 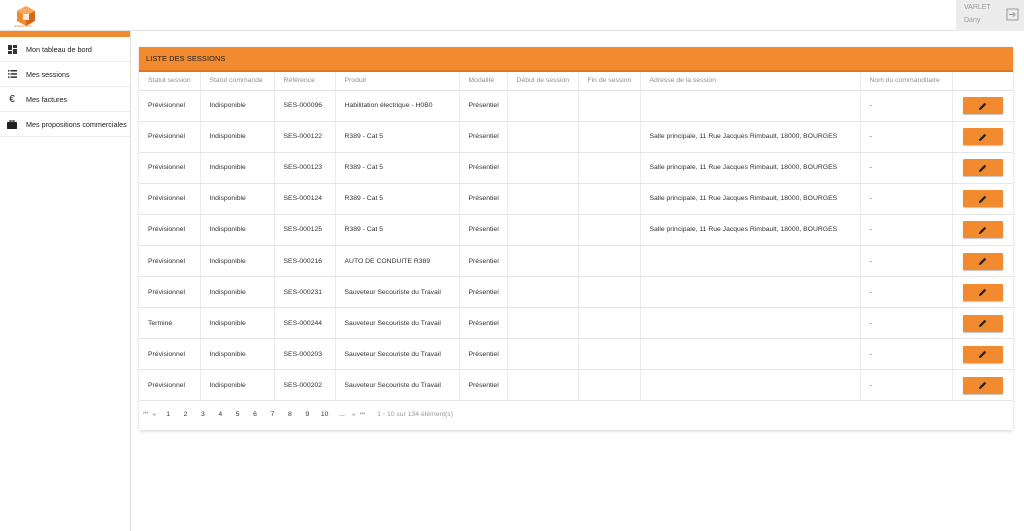 I want to click on user-menu: VARLET Dany, so click(x=990, y=15).